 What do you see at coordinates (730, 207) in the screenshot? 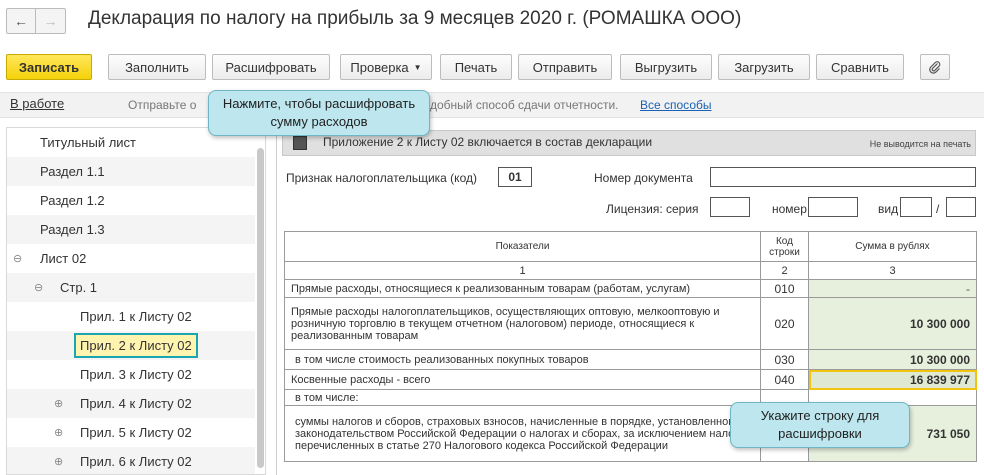
I see `license-series-field` at bounding box center [730, 207].